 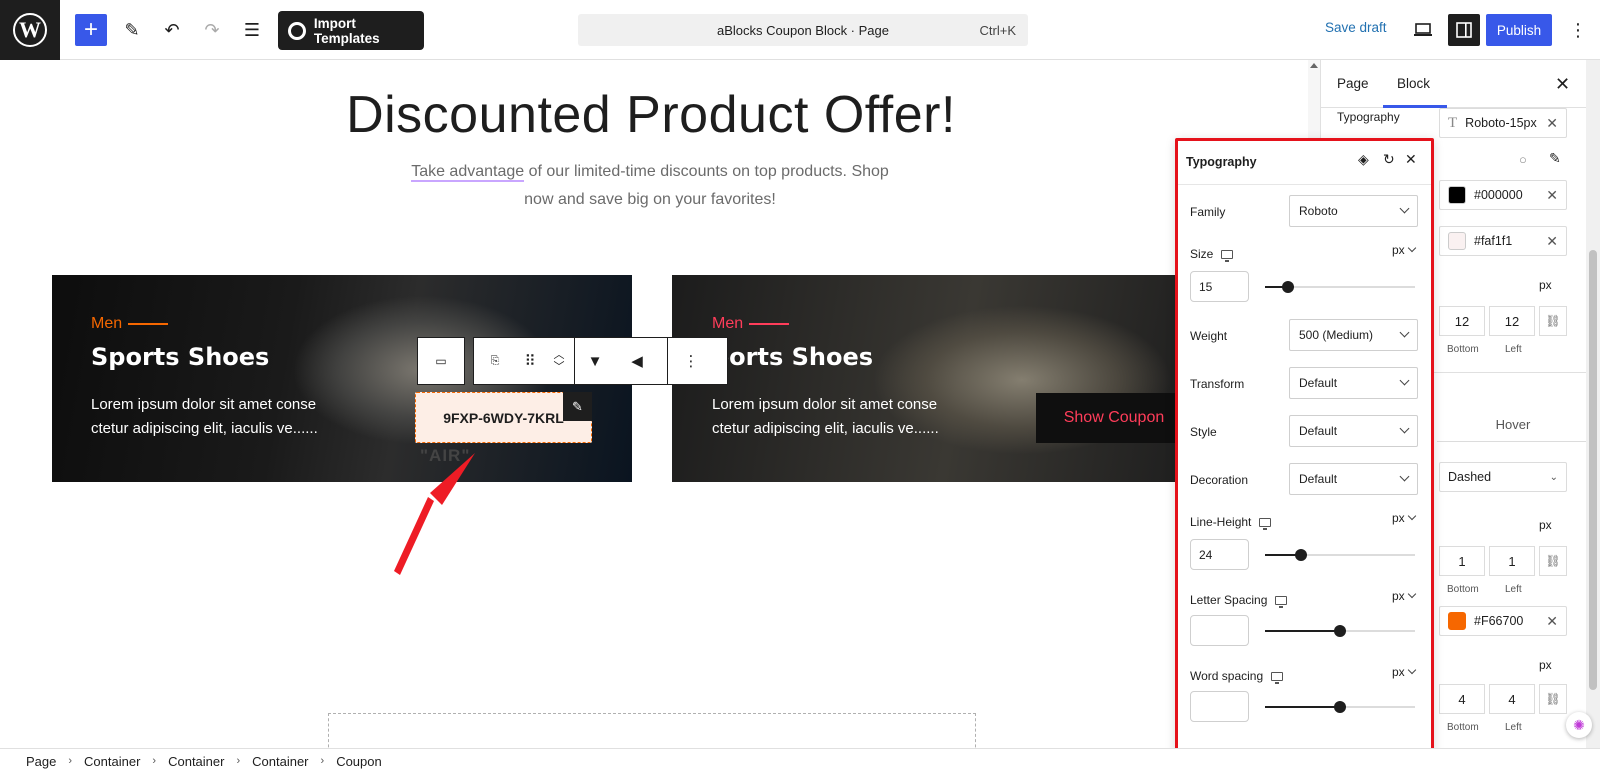 I want to click on ai-assistant-button: ✺, so click(x=1579, y=725).